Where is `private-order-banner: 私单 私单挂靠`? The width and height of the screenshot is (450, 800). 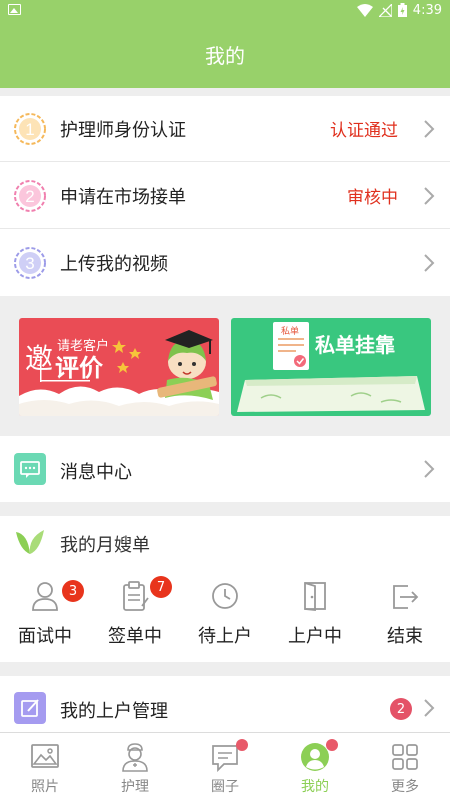 private-order-banner: 私单 私单挂靠 is located at coordinates (331, 367).